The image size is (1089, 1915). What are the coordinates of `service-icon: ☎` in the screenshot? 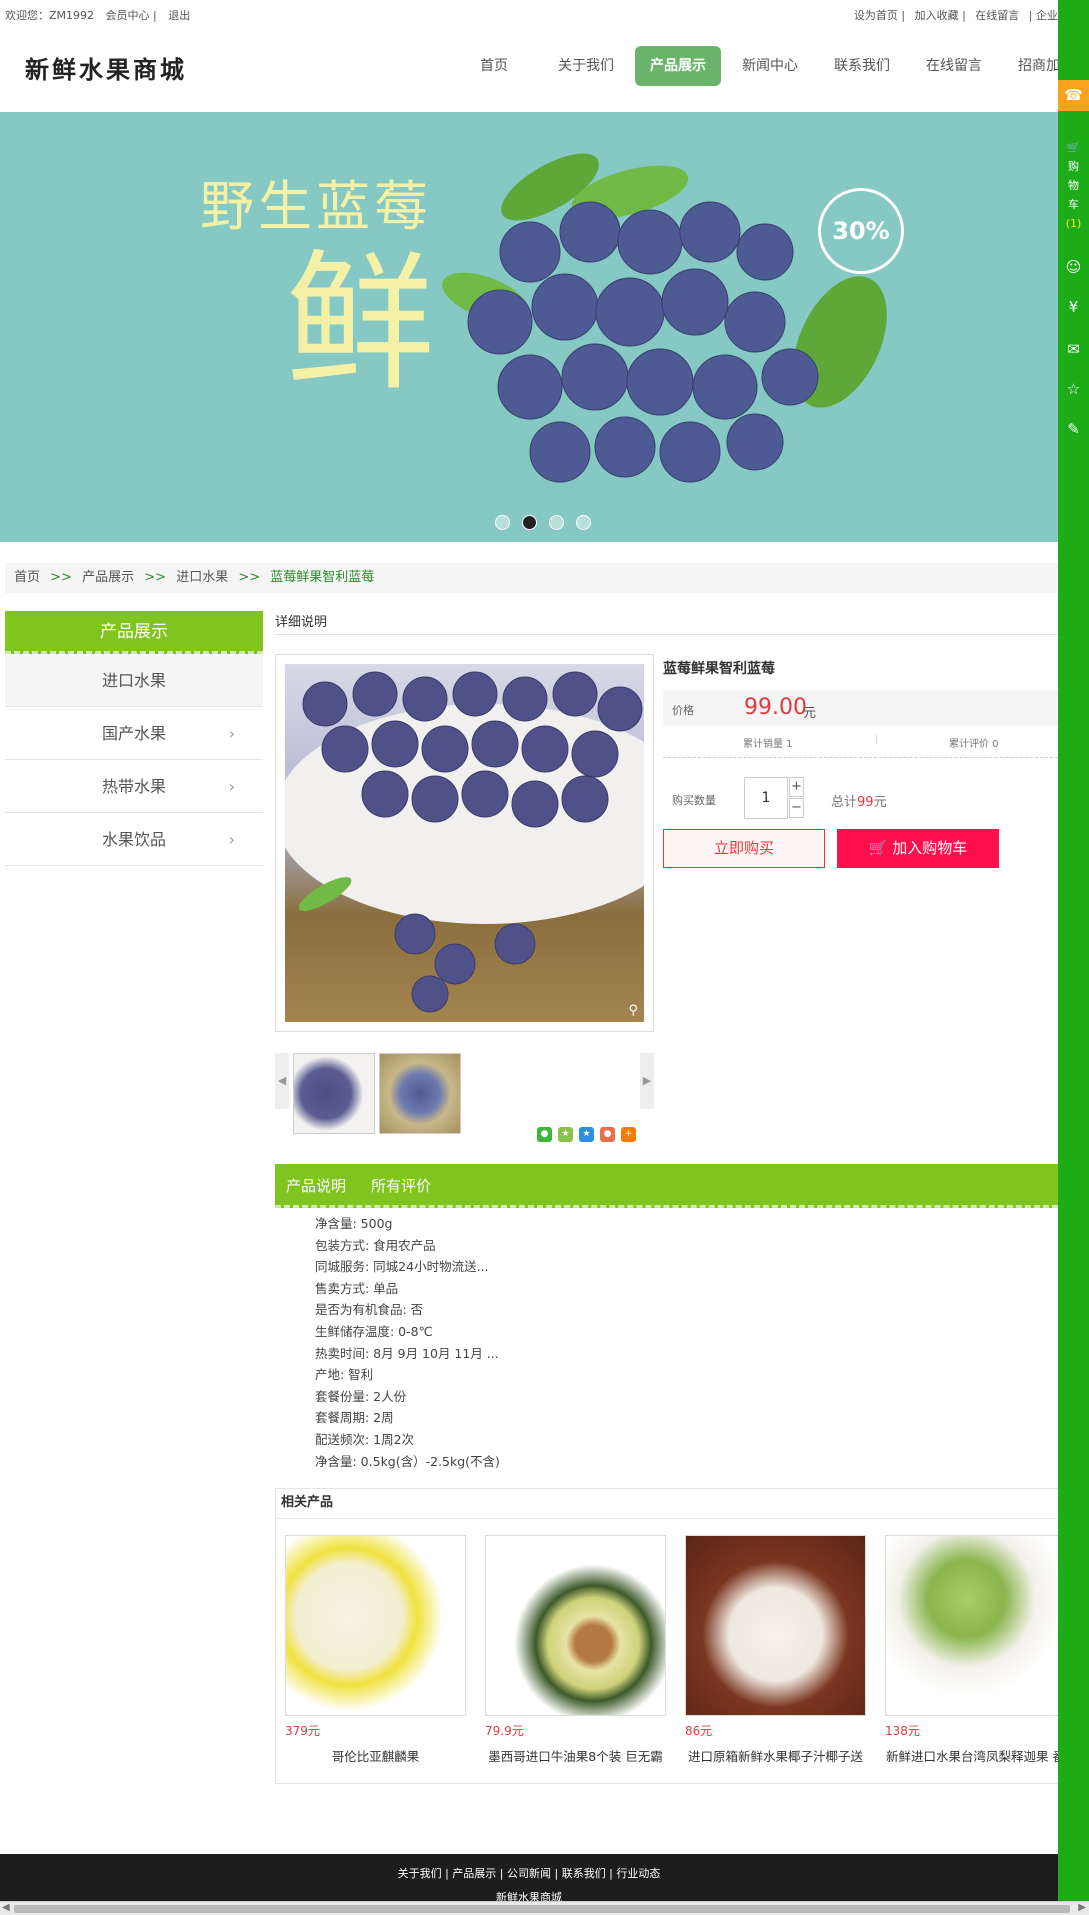 It's located at (1073, 95).